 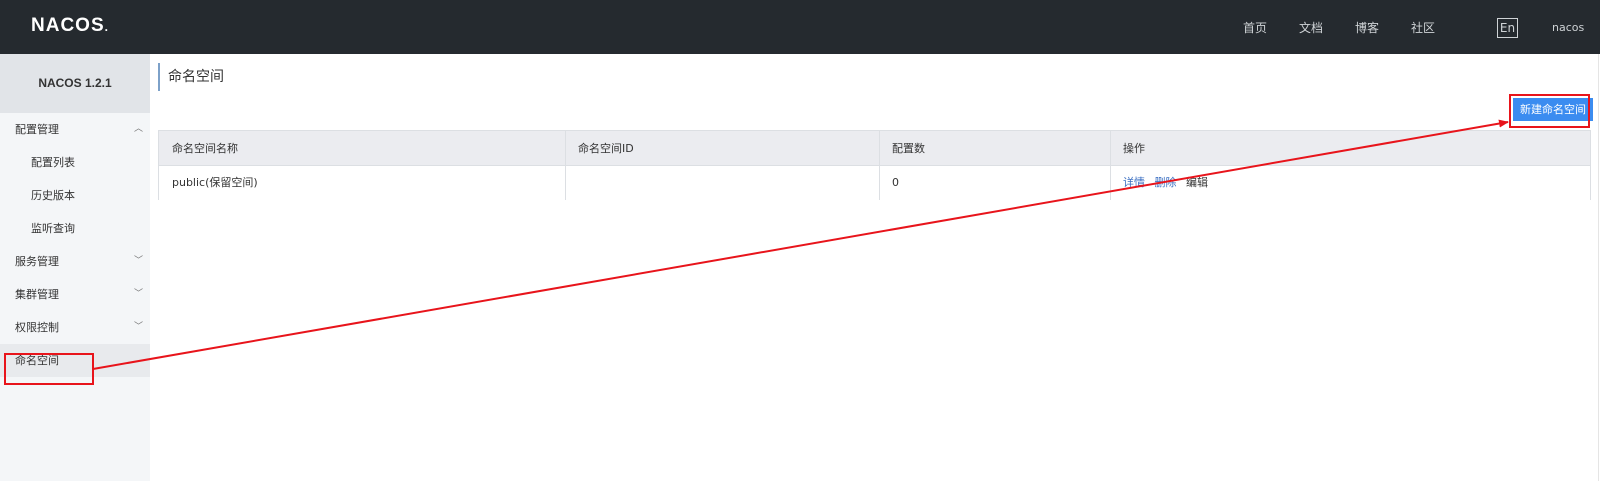 What do you see at coordinates (1598, 267) in the screenshot?
I see `scrollbar-track` at bounding box center [1598, 267].